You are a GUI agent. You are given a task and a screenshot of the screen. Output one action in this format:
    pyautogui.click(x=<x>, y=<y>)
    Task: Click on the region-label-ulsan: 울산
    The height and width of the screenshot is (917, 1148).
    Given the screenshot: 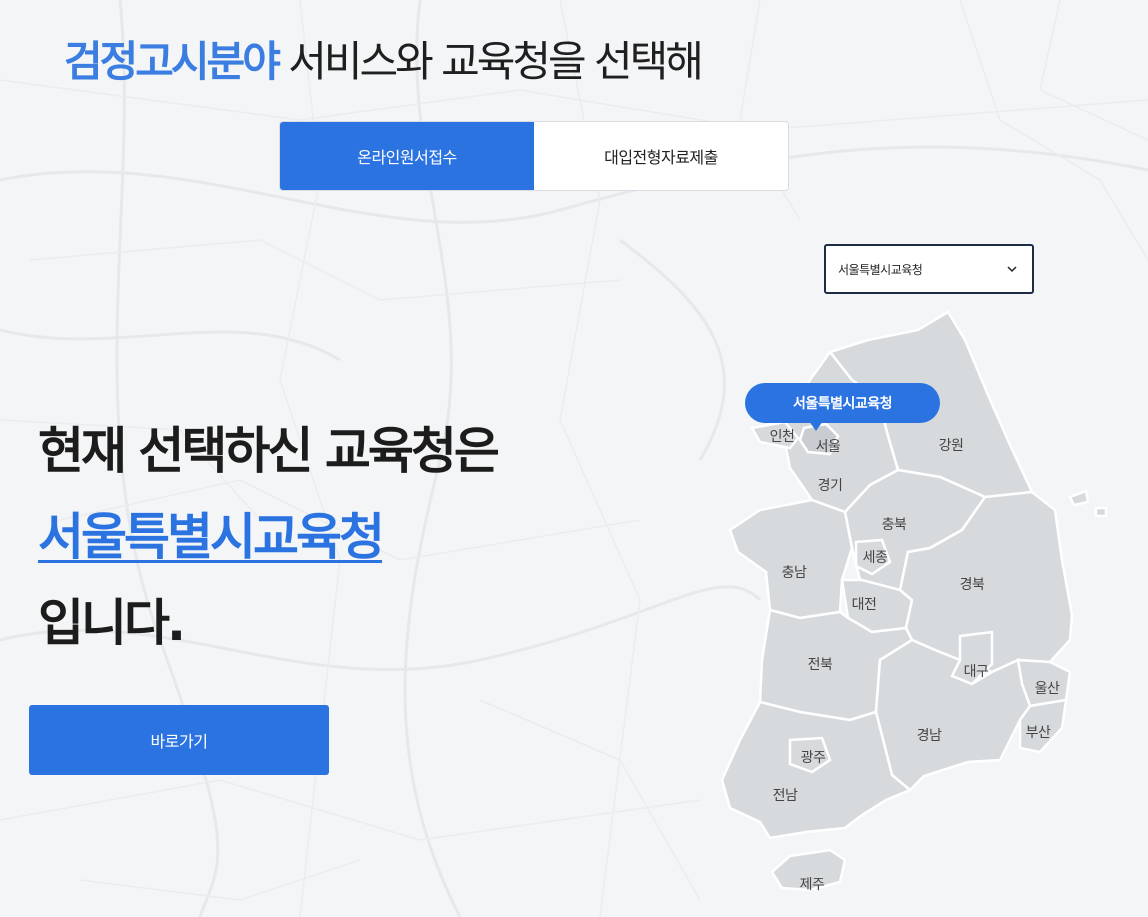 What is the action you would take?
    pyautogui.click(x=1047, y=688)
    